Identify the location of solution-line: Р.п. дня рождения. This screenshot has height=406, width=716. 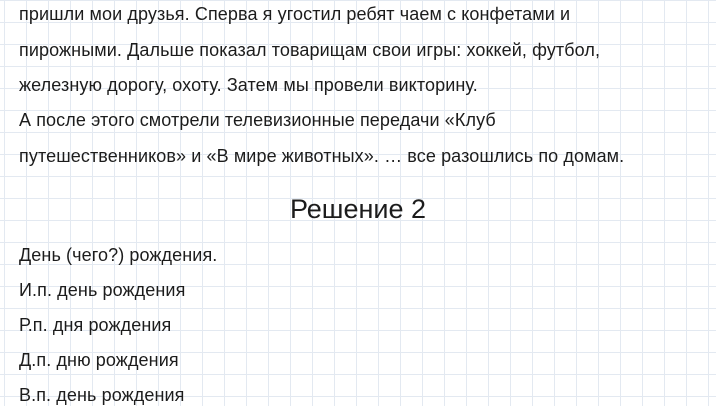
(95, 325).